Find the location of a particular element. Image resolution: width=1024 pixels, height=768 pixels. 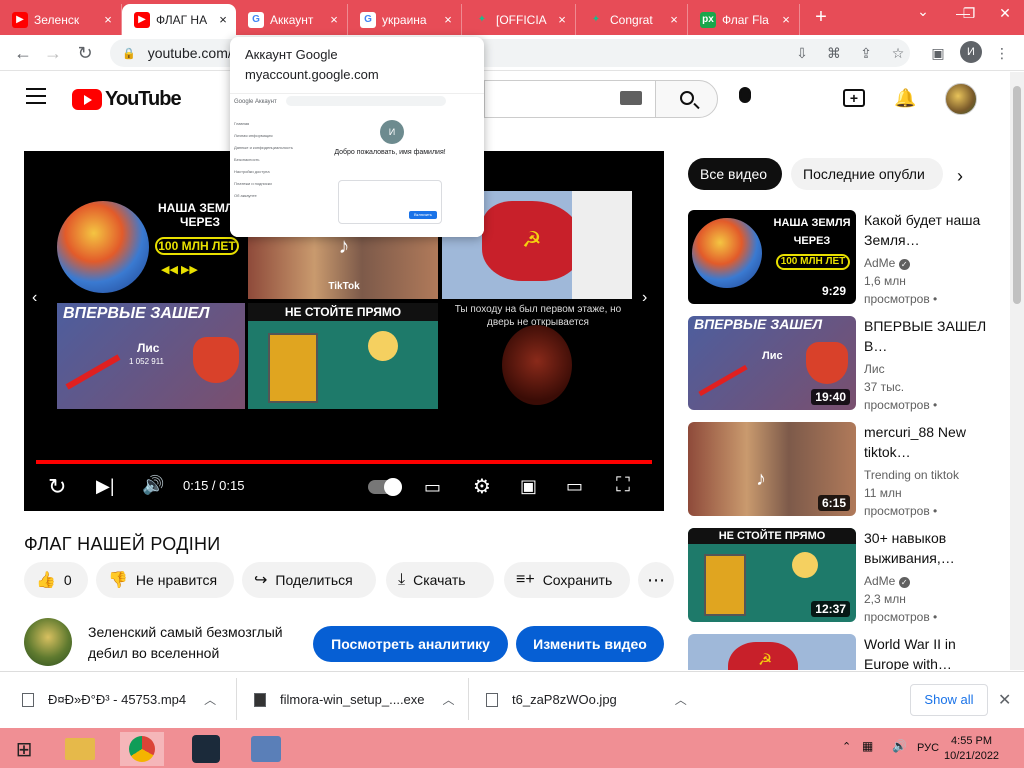

subtitles-icon: ▭ is located at coordinates (432, 487).